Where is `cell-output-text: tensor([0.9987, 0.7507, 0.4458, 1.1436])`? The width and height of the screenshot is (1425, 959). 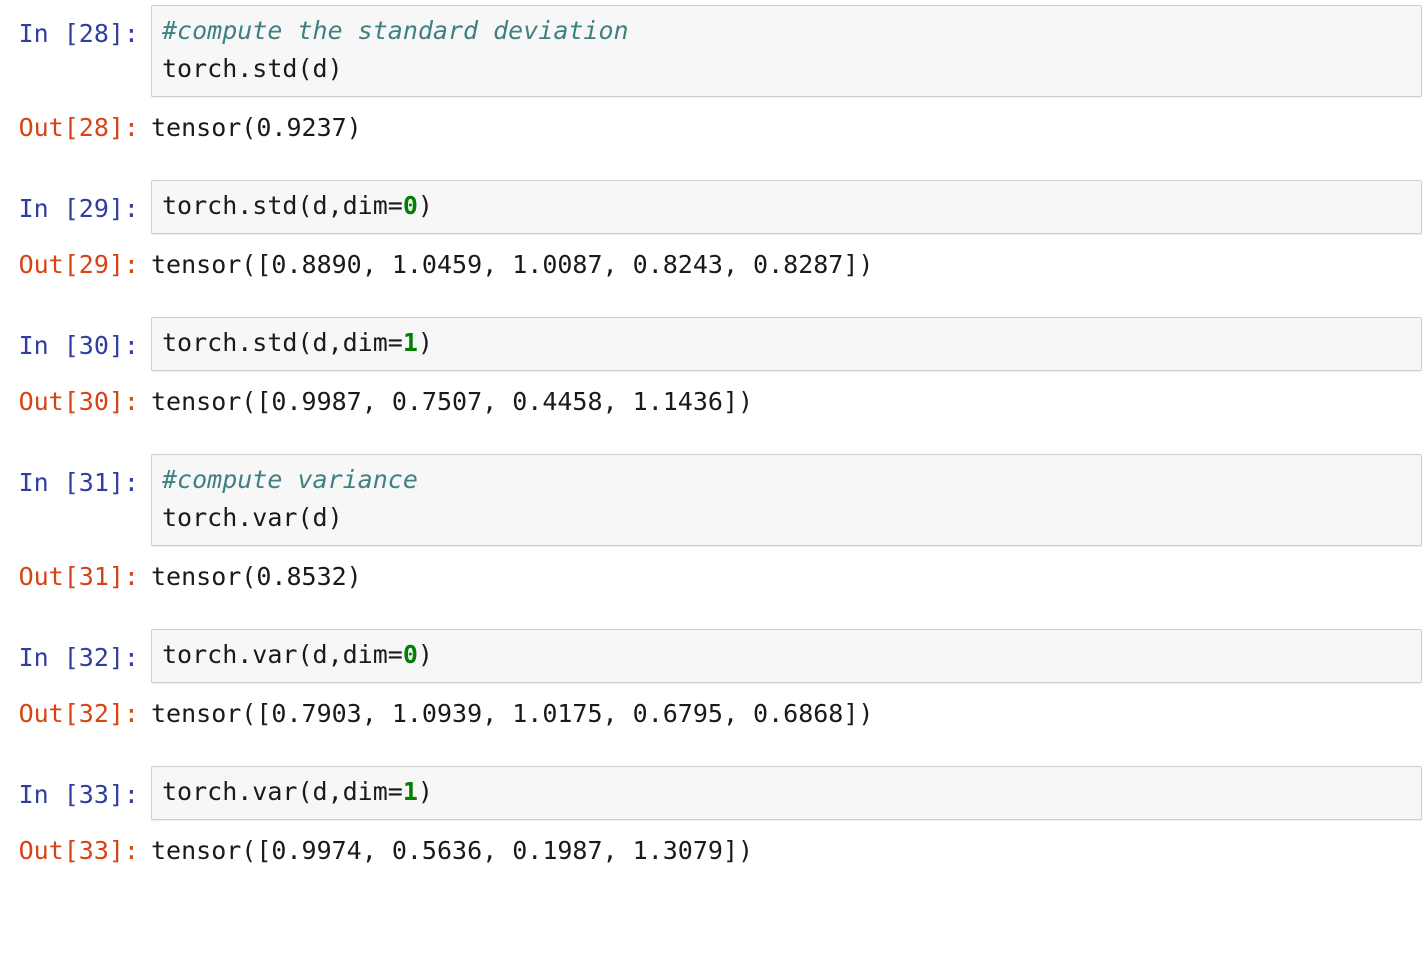 cell-output-text: tensor([0.9987, 0.7507, 0.4458, 1.1436]) is located at coordinates (452, 401).